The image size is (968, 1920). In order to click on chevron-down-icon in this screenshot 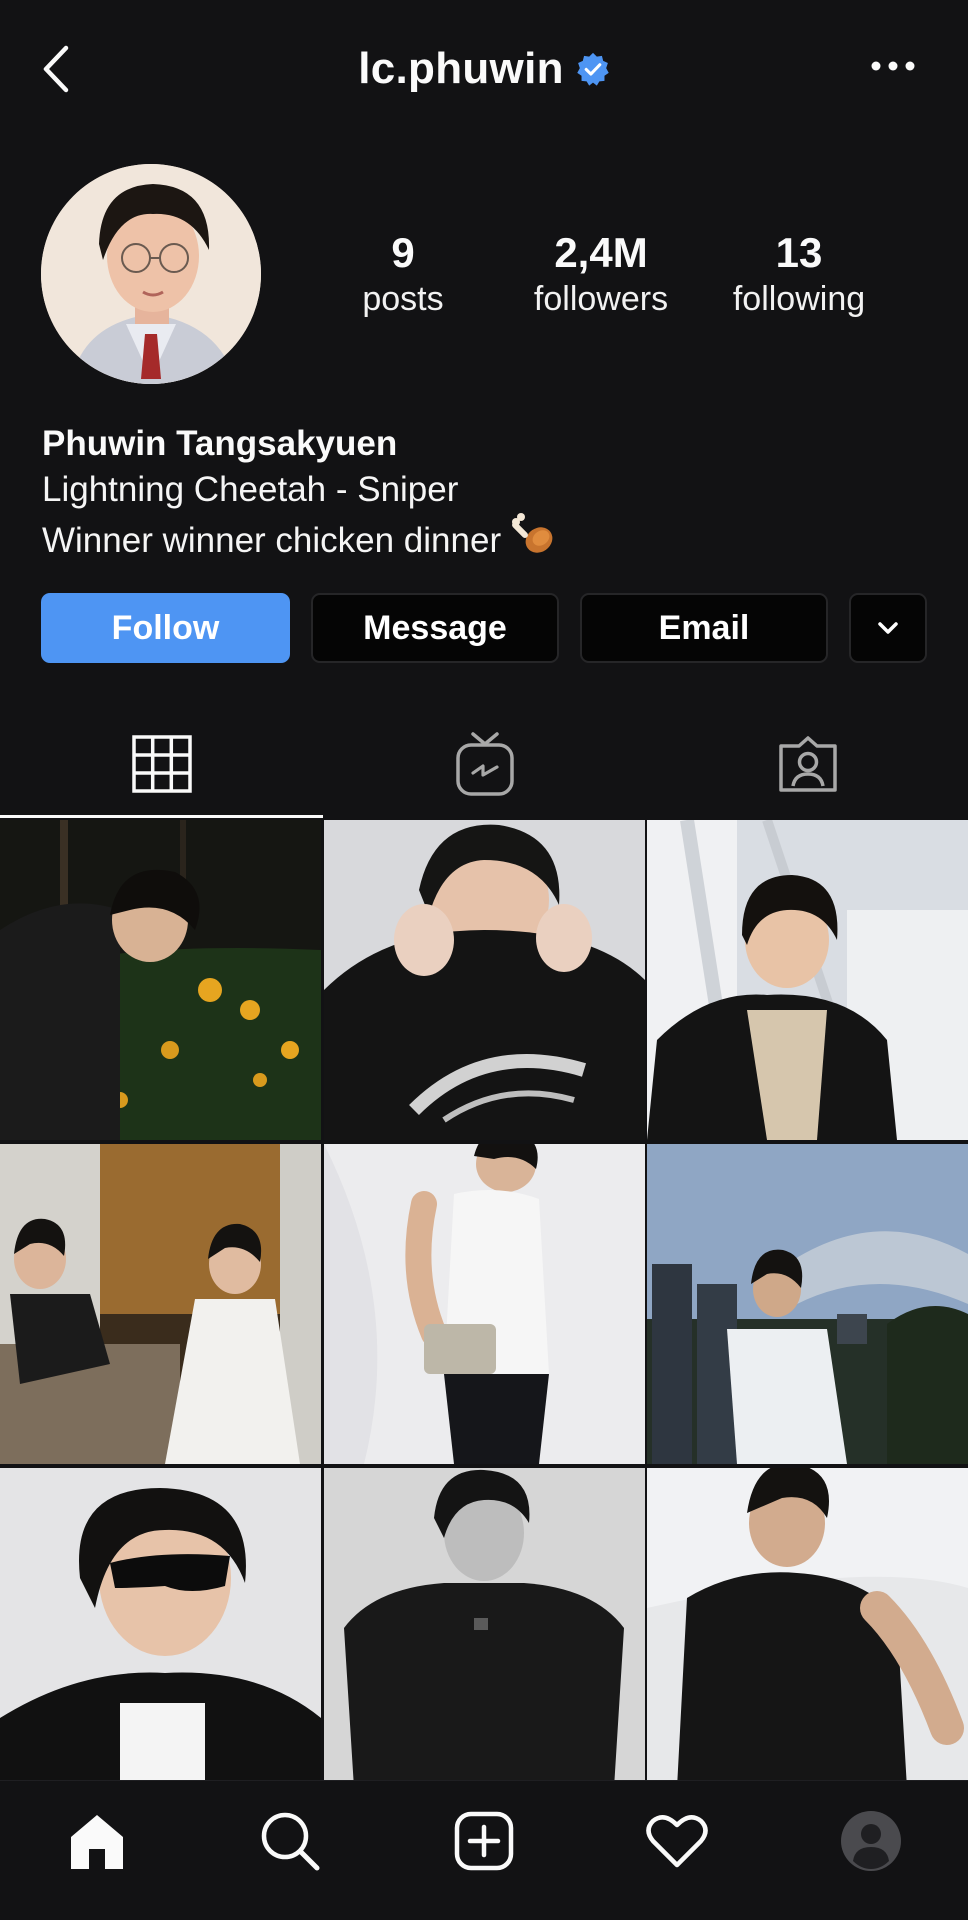, I will do `click(888, 628)`.